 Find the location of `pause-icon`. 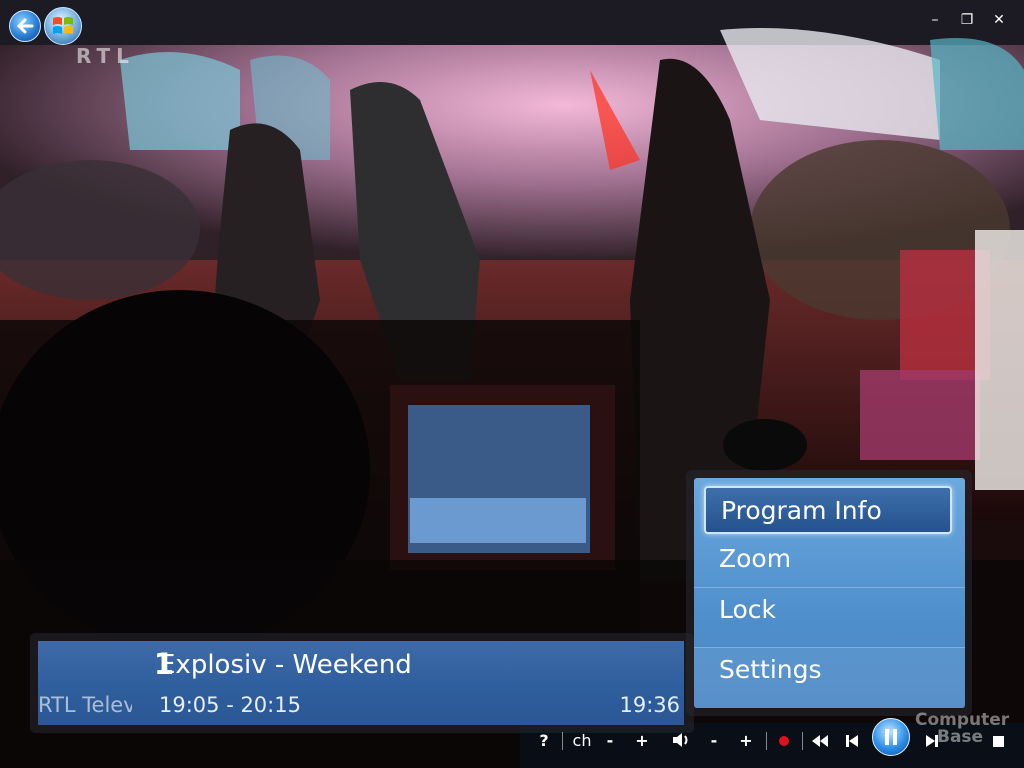

pause-icon is located at coordinates (891, 737).